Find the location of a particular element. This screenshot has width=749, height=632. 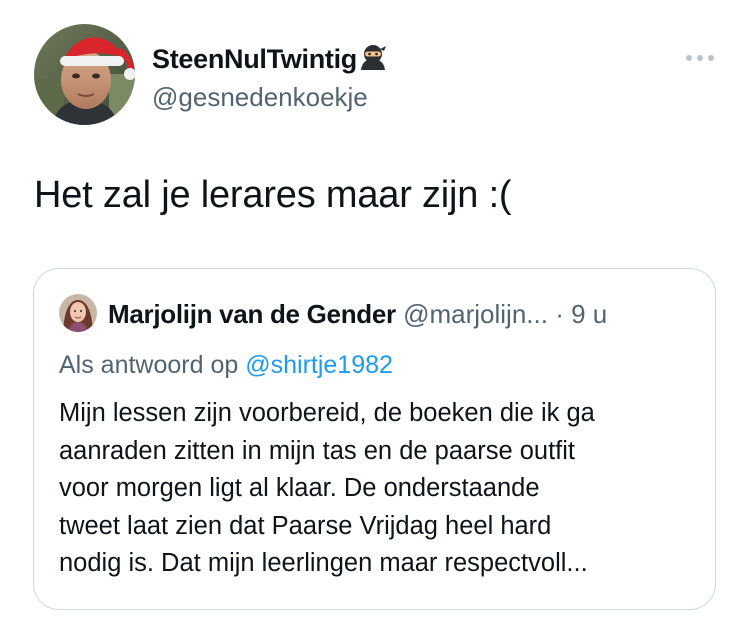

quoted-author-avatar is located at coordinates (78, 313).